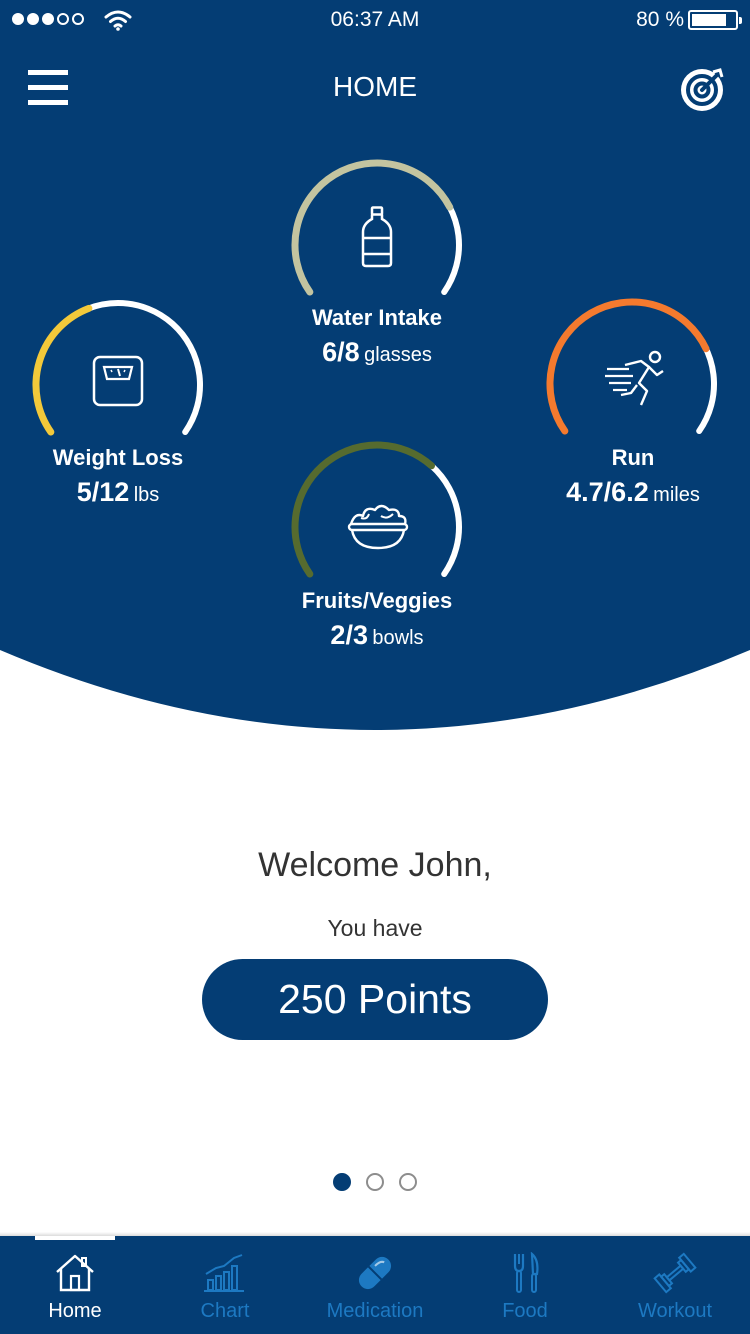 The height and width of the screenshot is (1334, 750). I want to click on tab-label: Chart, so click(225, 1311).